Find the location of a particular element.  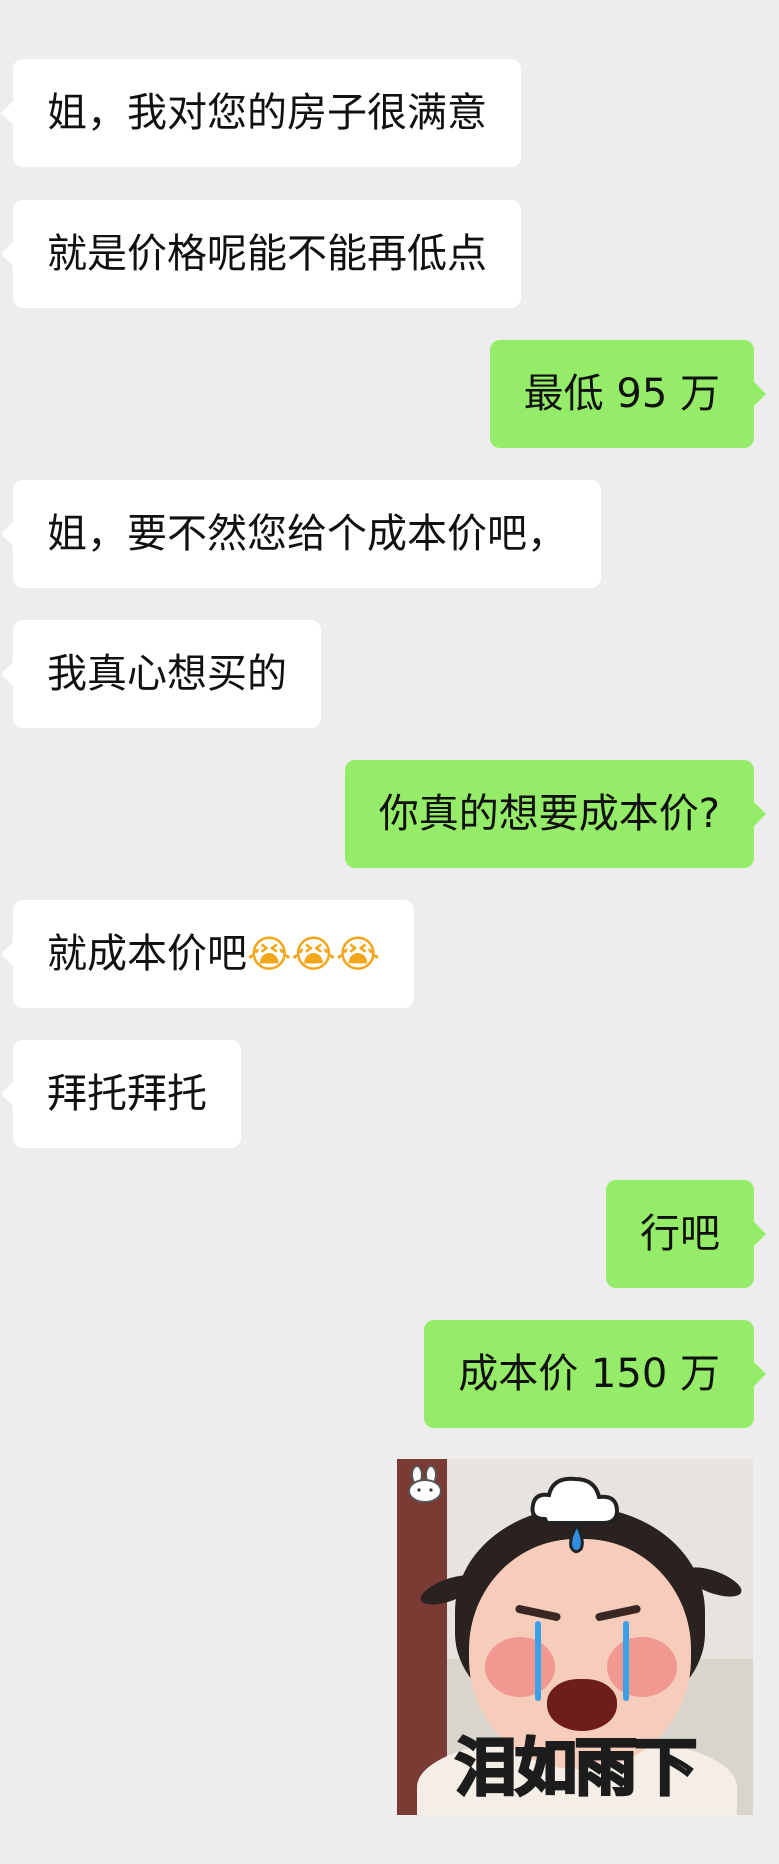

message-bubble-incoming: 就是价格呢能不能再低点 is located at coordinates (261, 254).